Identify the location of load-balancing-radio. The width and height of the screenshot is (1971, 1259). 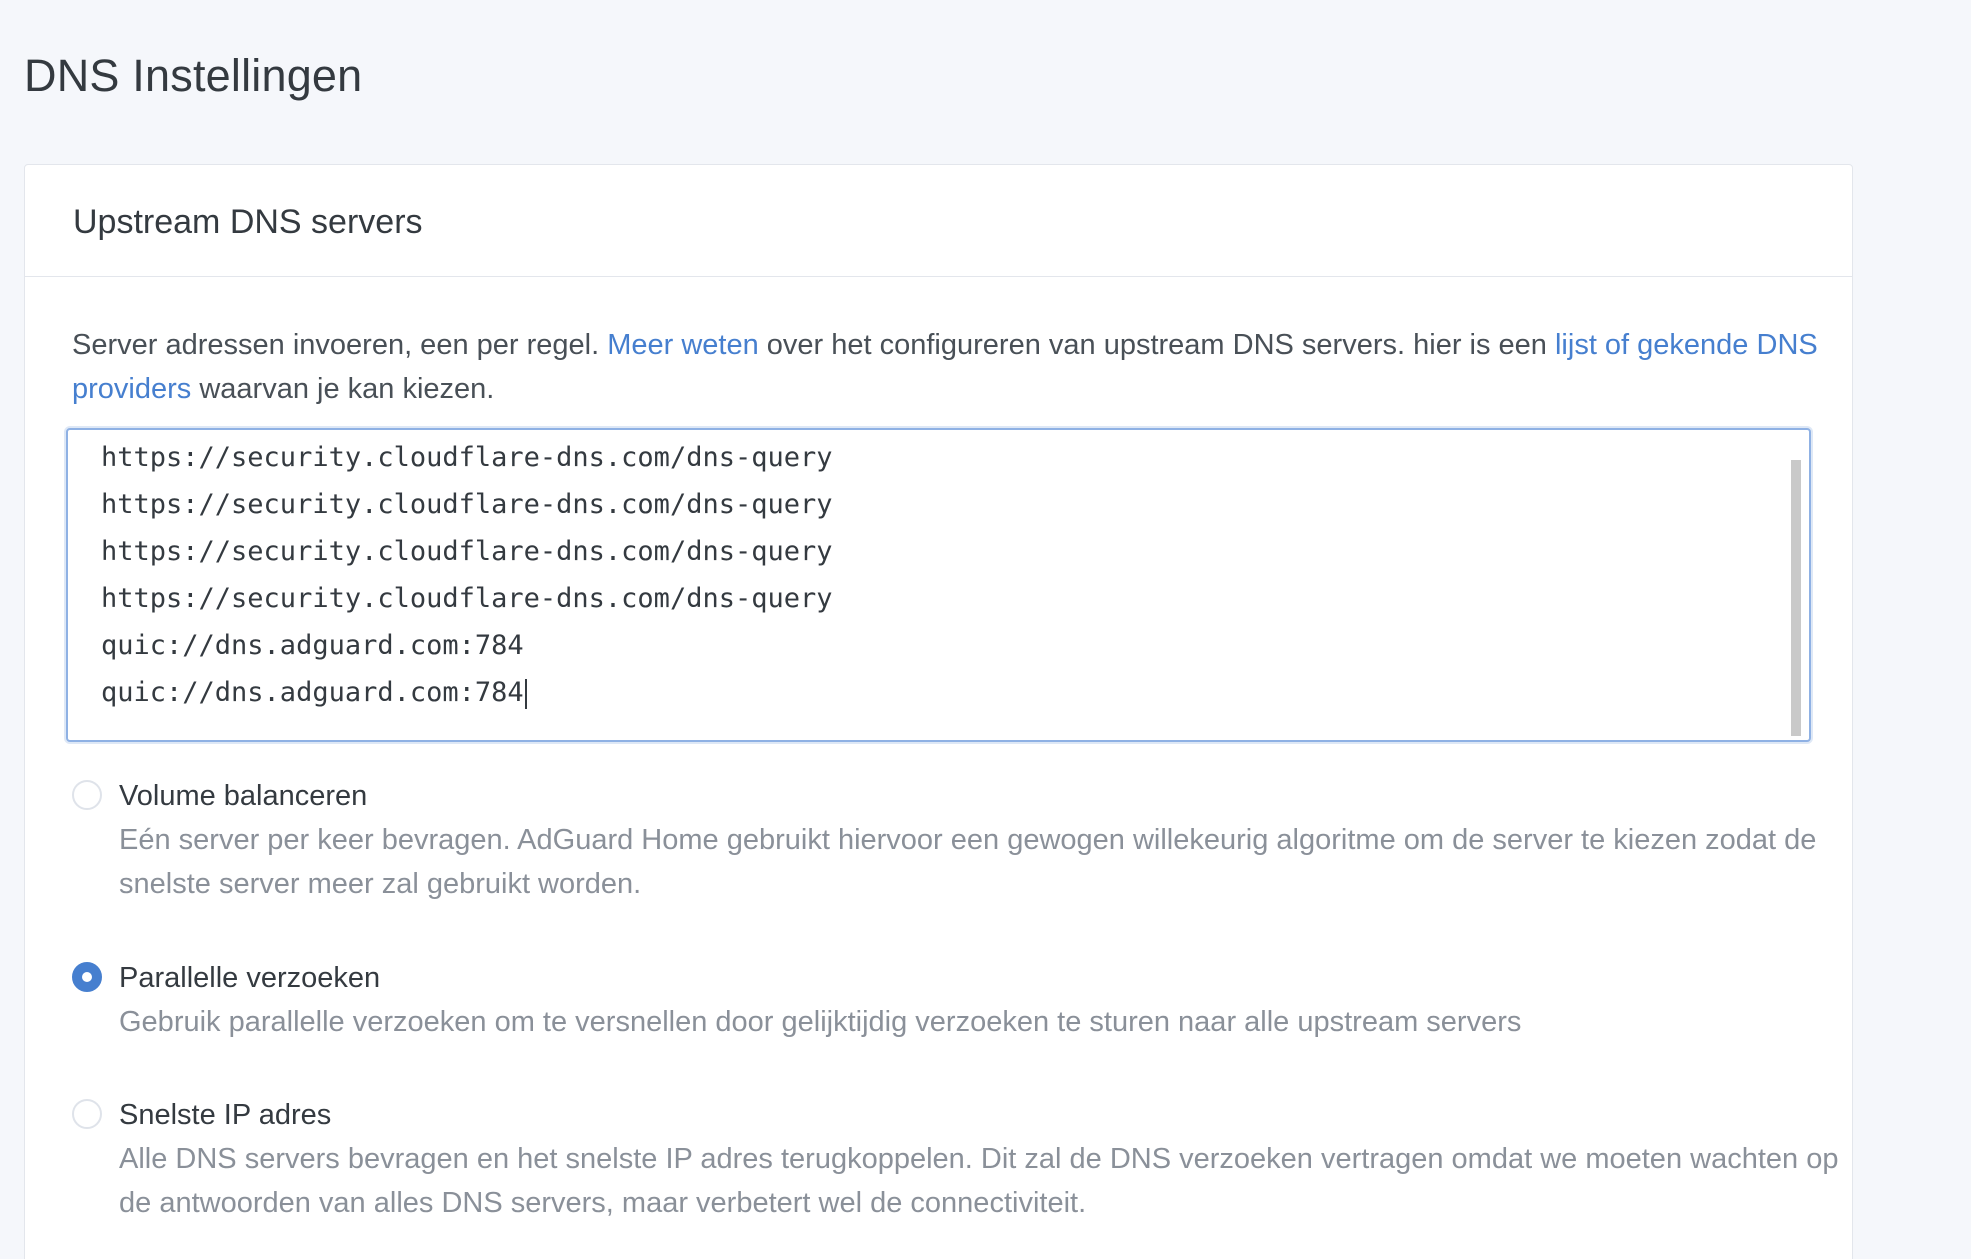
(87, 795).